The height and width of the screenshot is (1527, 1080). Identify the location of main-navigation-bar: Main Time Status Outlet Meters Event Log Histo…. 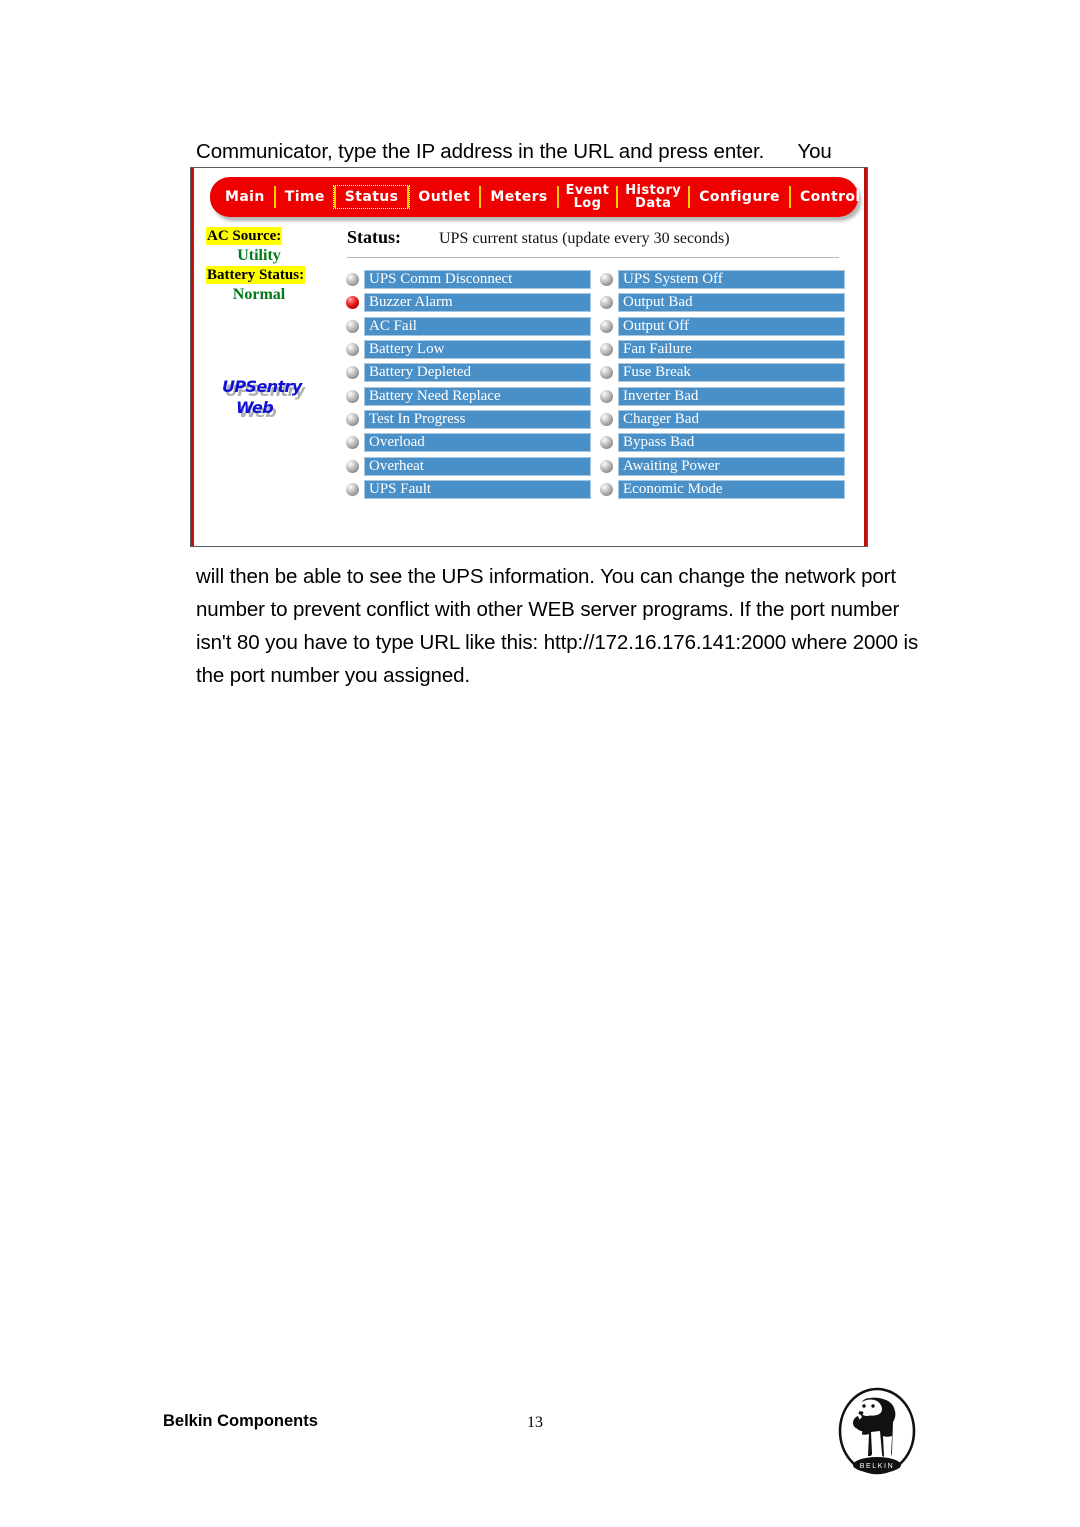
(535, 197).